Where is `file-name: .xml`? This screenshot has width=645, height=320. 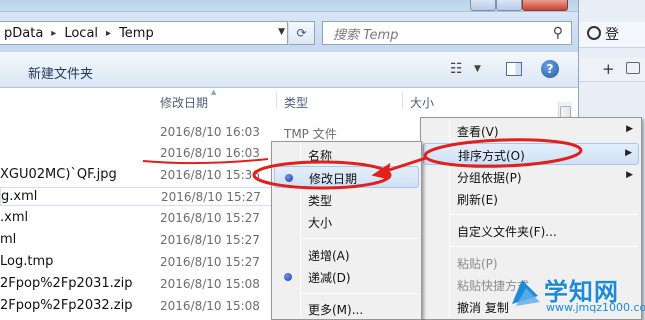
file-name: .xml is located at coordinates (14, 217).